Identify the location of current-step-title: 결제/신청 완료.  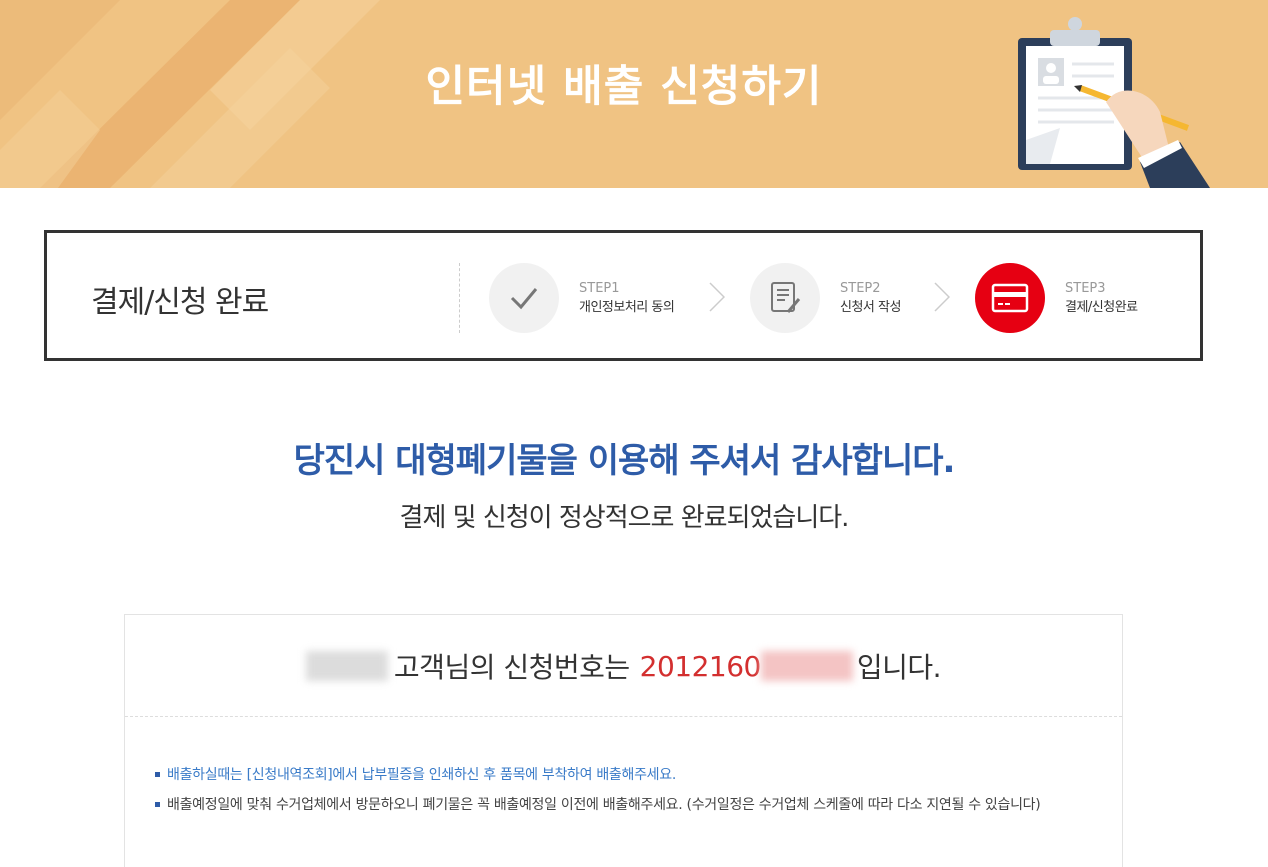
(180, 302).